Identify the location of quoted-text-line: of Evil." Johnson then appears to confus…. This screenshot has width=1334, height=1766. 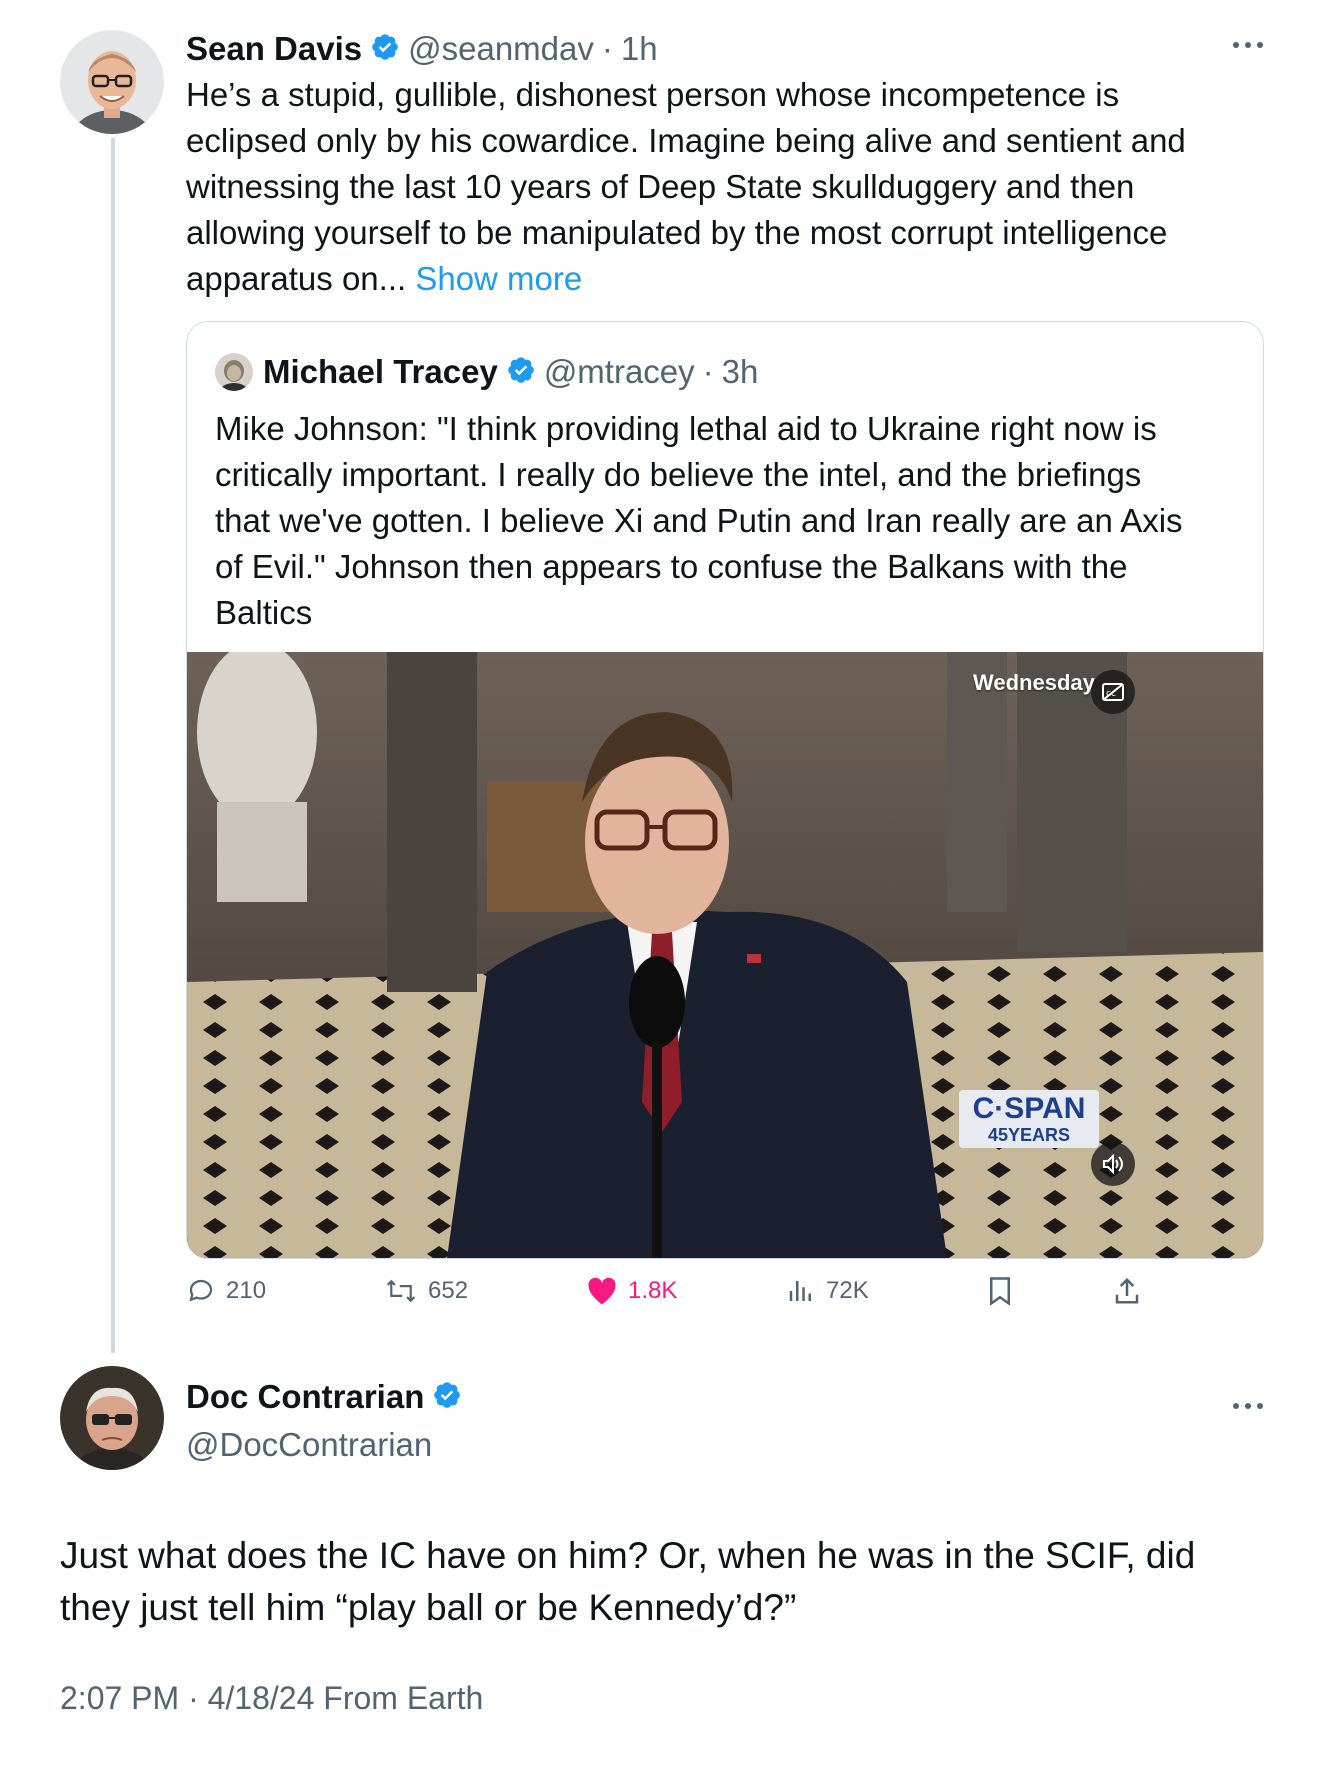
(671, 566).